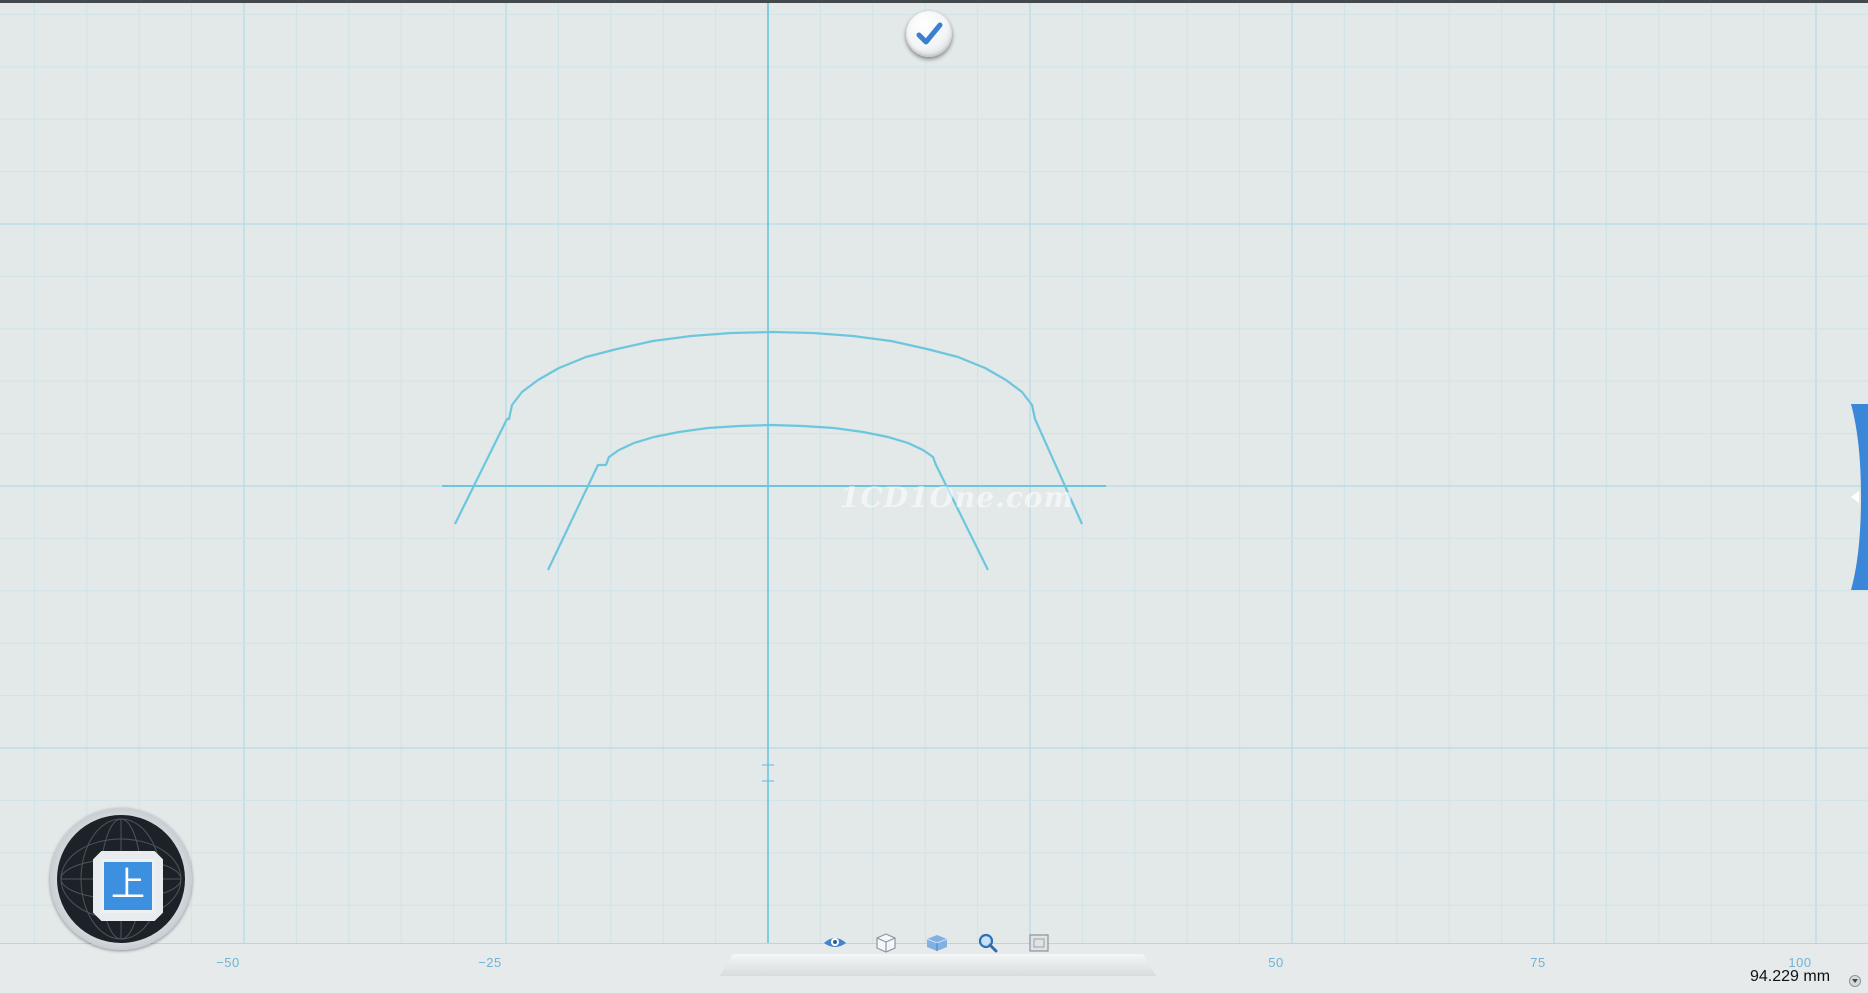 This screenshot has width=1868, height=993. What do you see at coordinates (1855, 497) in the screenshot?
I see `chevron-left-icon` at bounding box center [1855, 497].